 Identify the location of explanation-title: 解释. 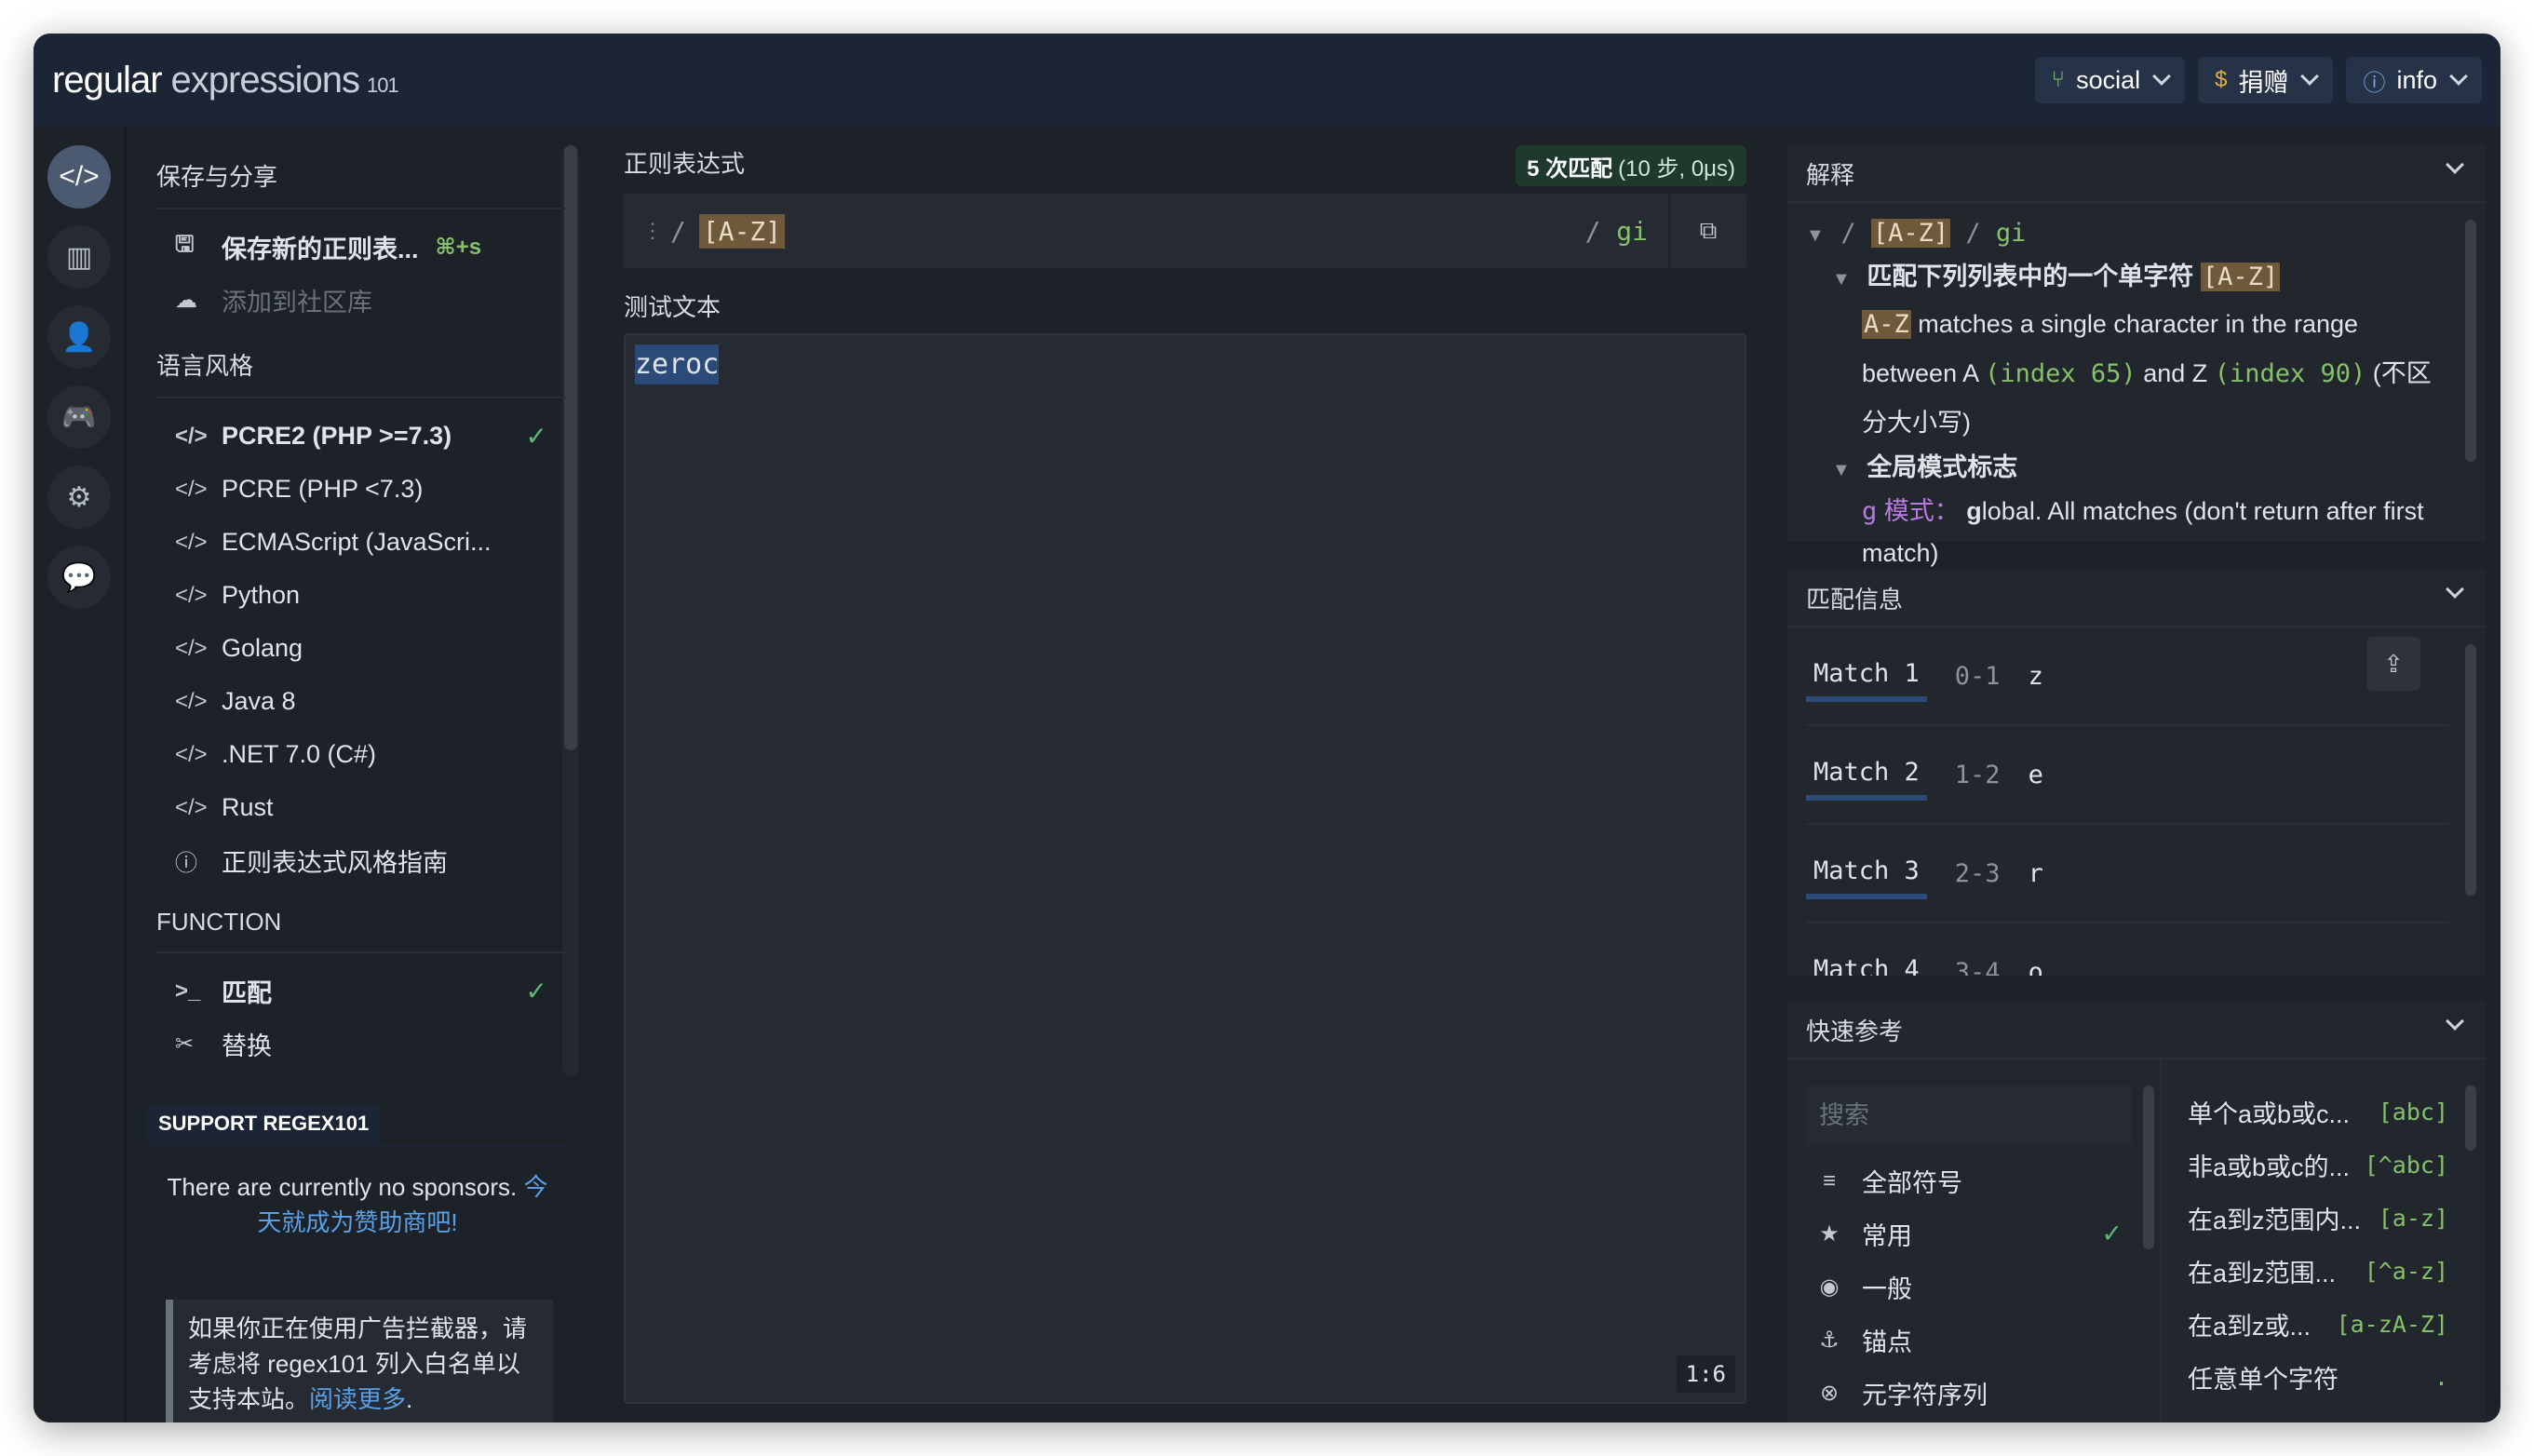
(1830, 174).